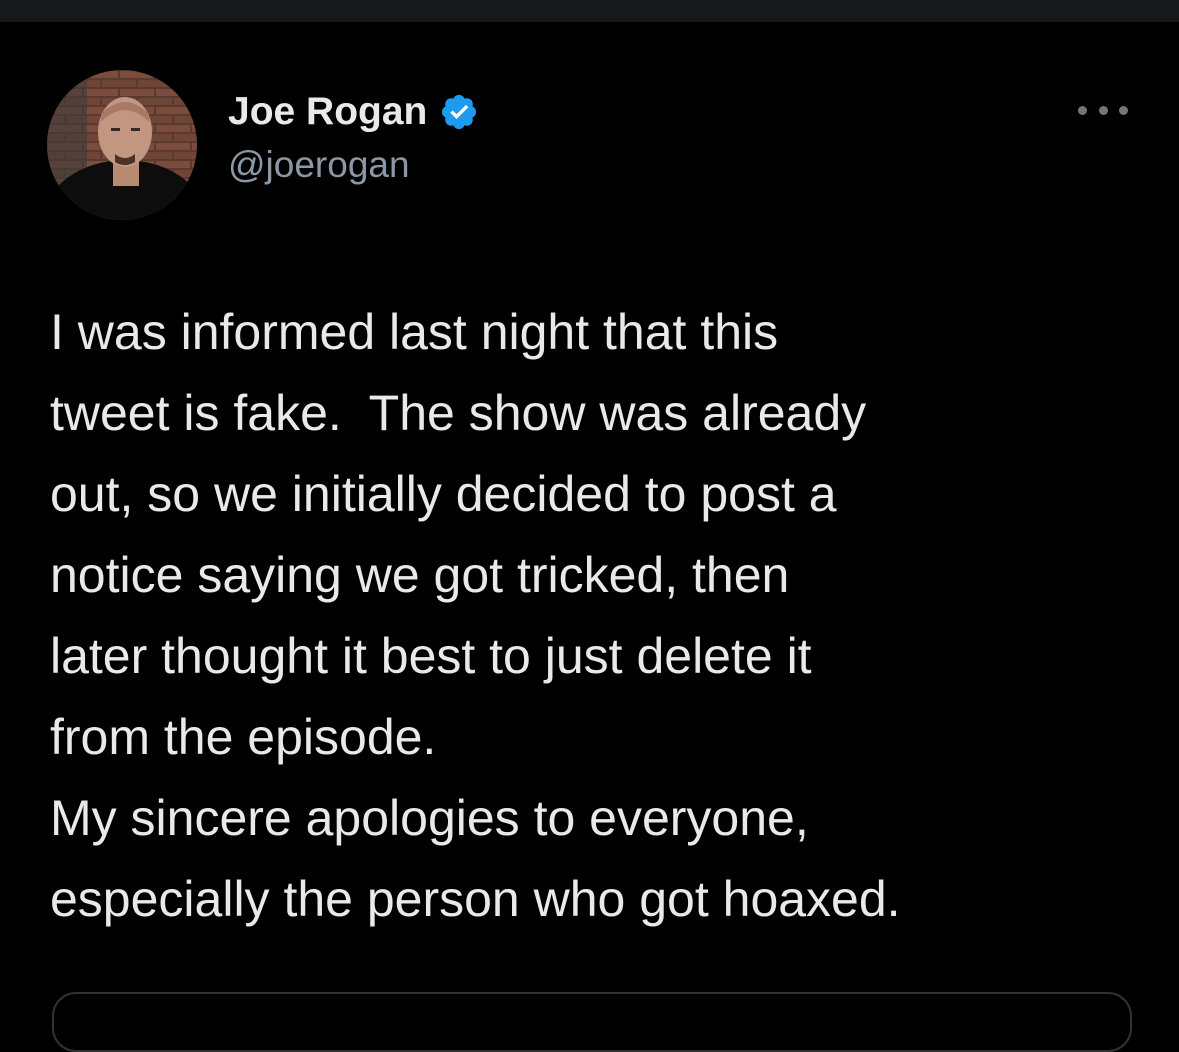  What do you see at coordinates (327, 112) in the screenshot?
I see `author-display-name: Joe Rogan` at bounding box center [327, 112].